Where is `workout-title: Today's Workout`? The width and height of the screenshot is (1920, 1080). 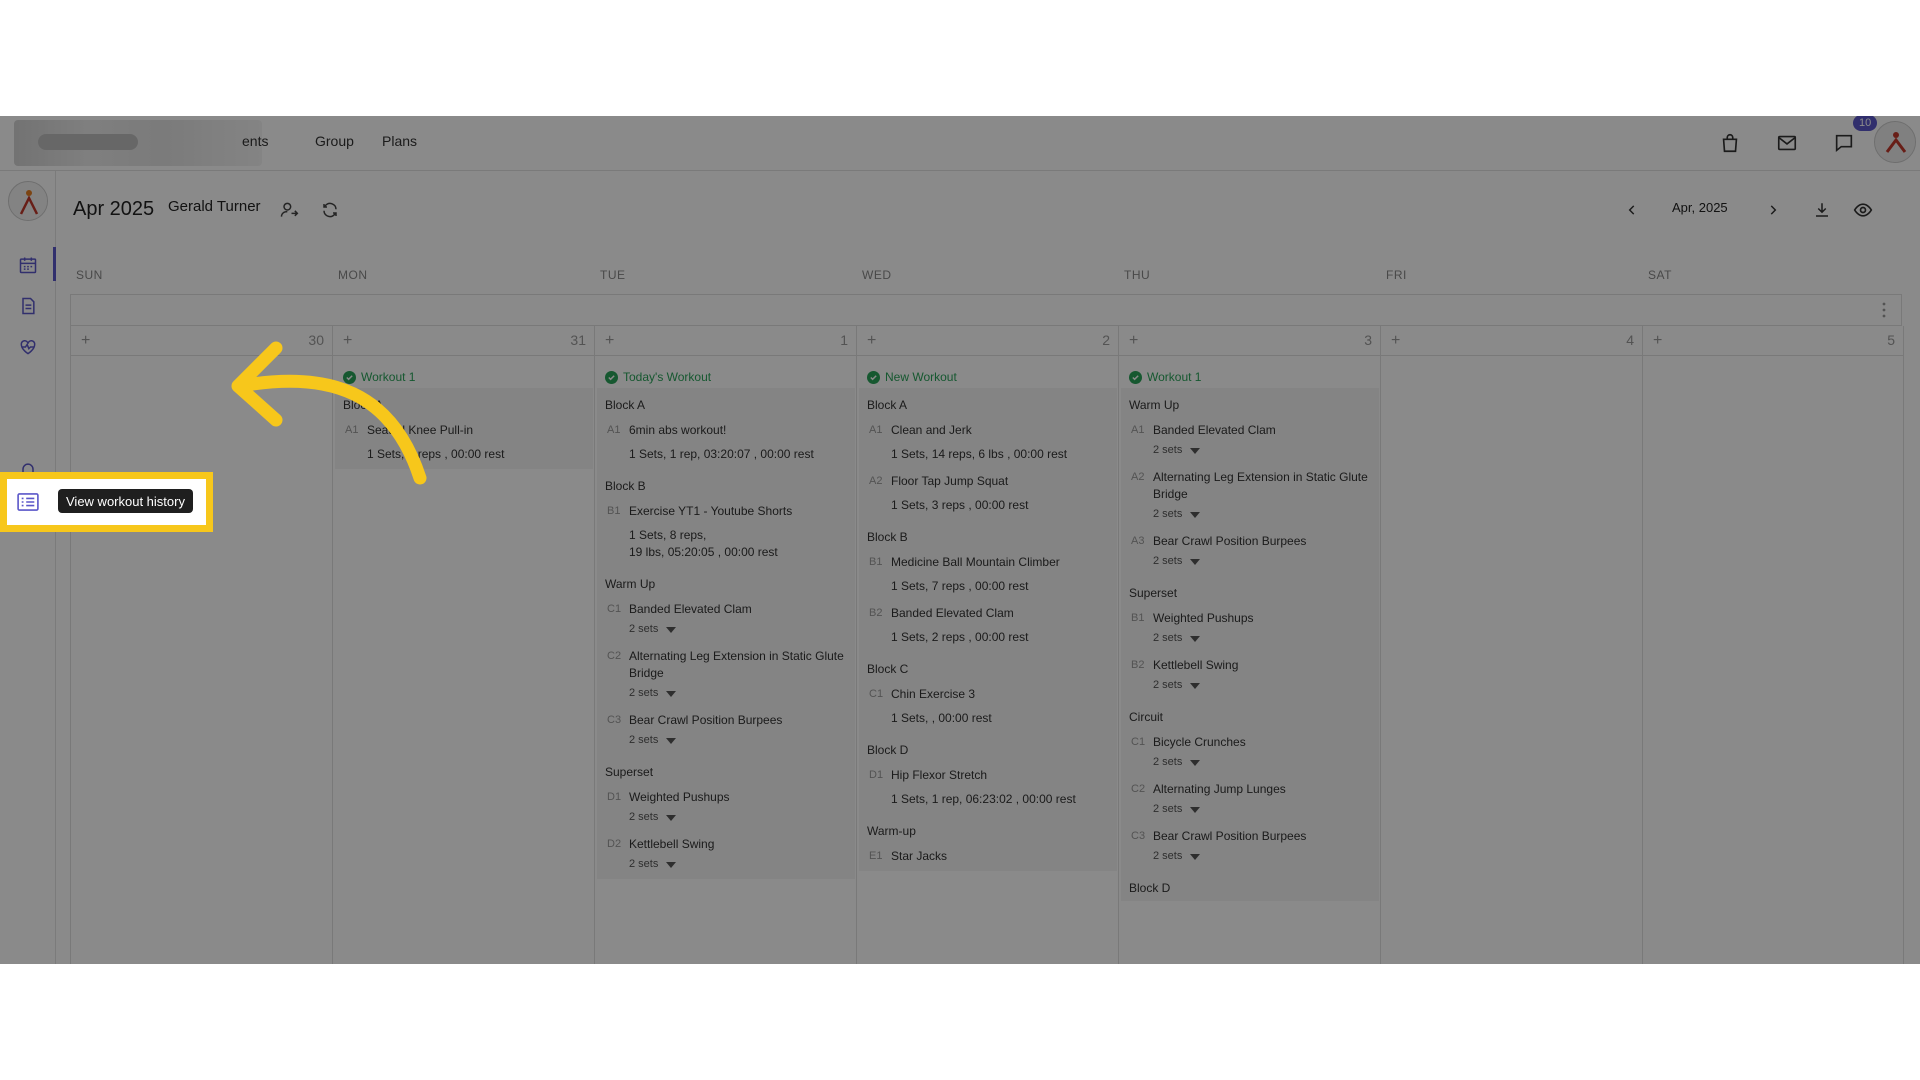 workout-title: Today's Workout is located at coordinates (726, 372).